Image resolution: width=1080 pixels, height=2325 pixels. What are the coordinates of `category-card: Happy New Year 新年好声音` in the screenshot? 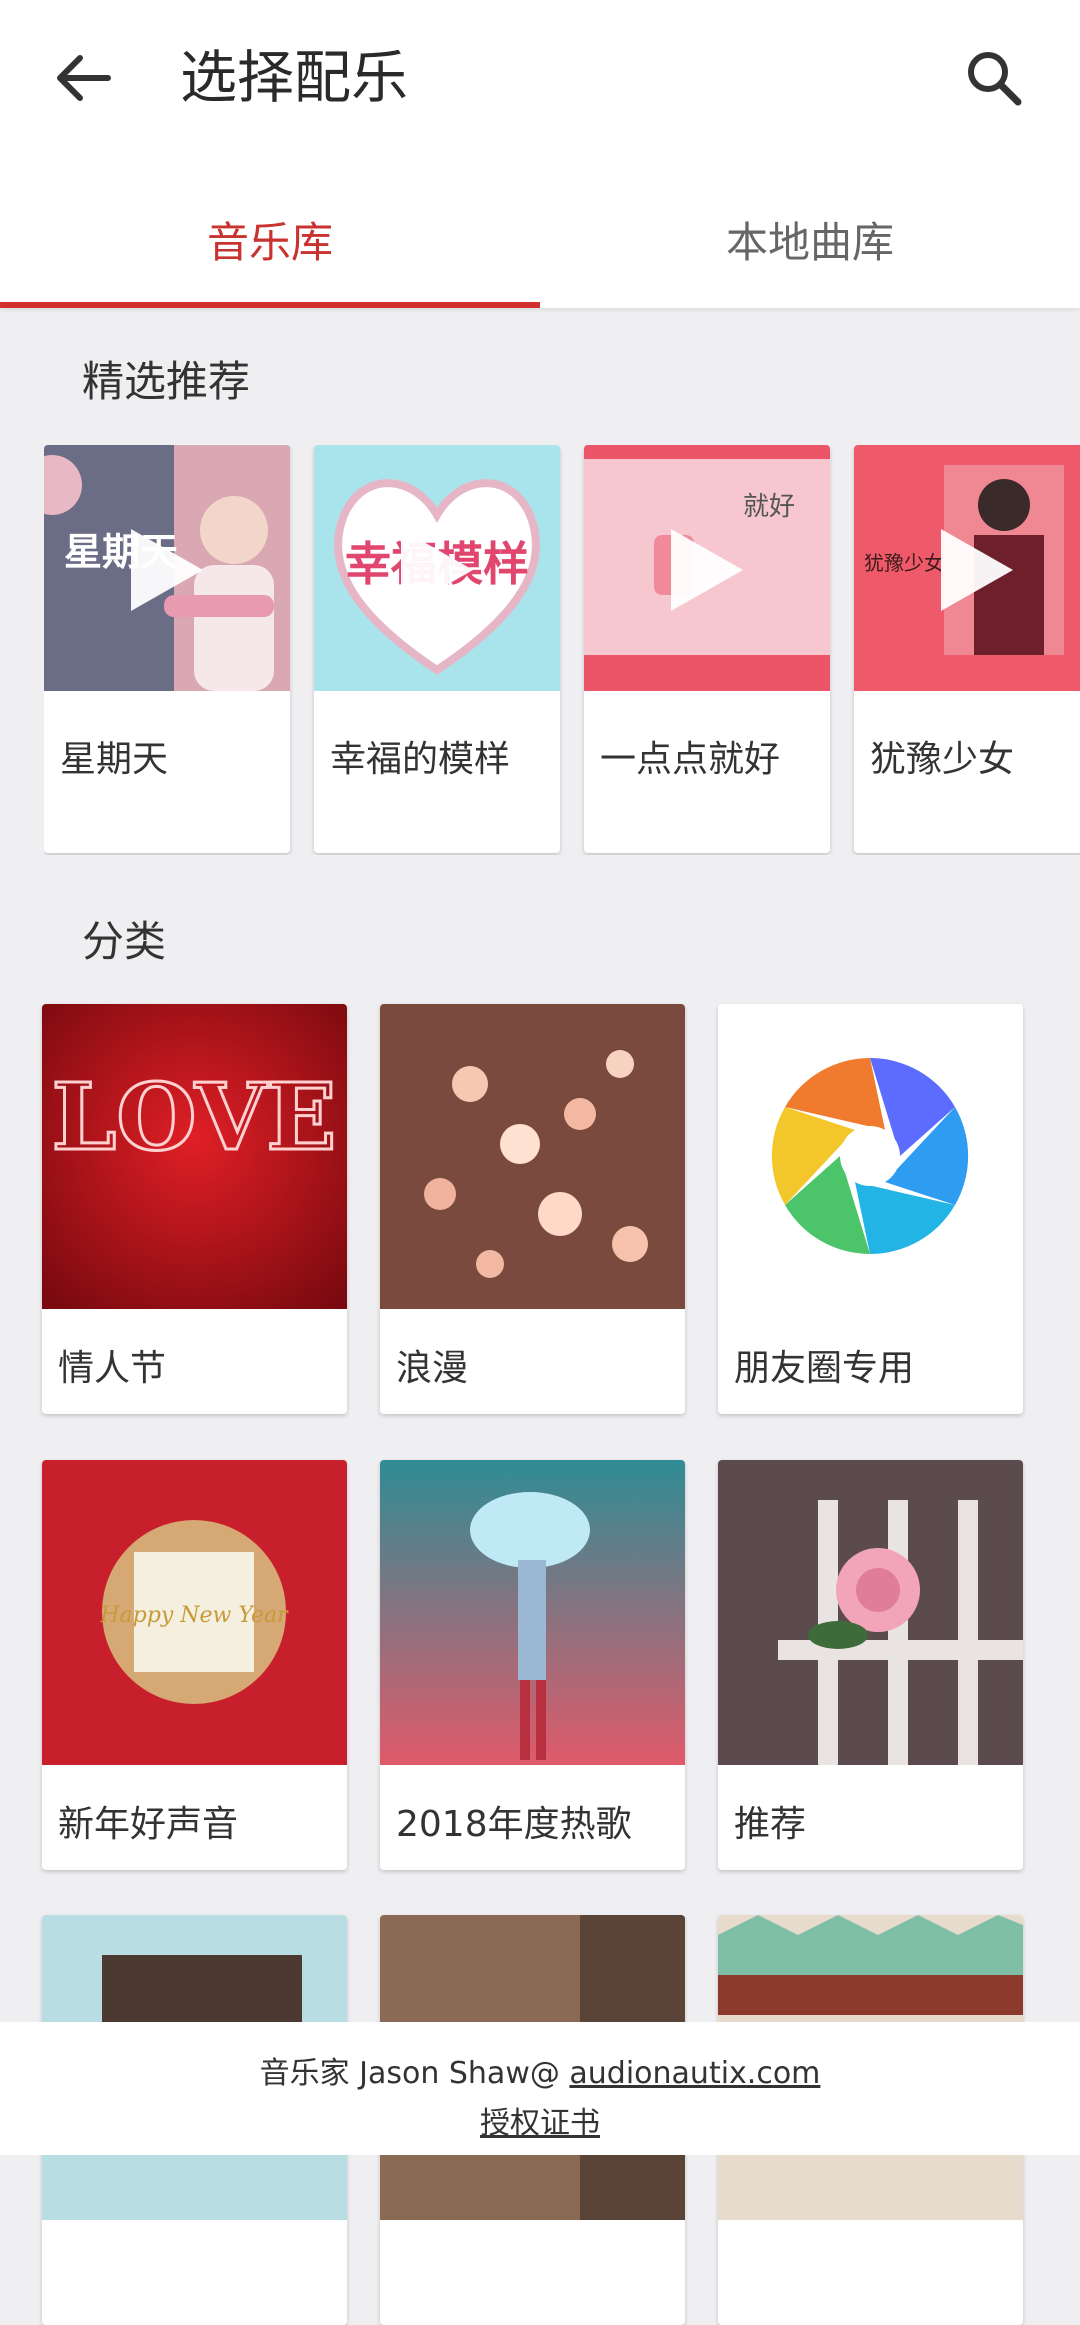 It's located at (194, 1665).